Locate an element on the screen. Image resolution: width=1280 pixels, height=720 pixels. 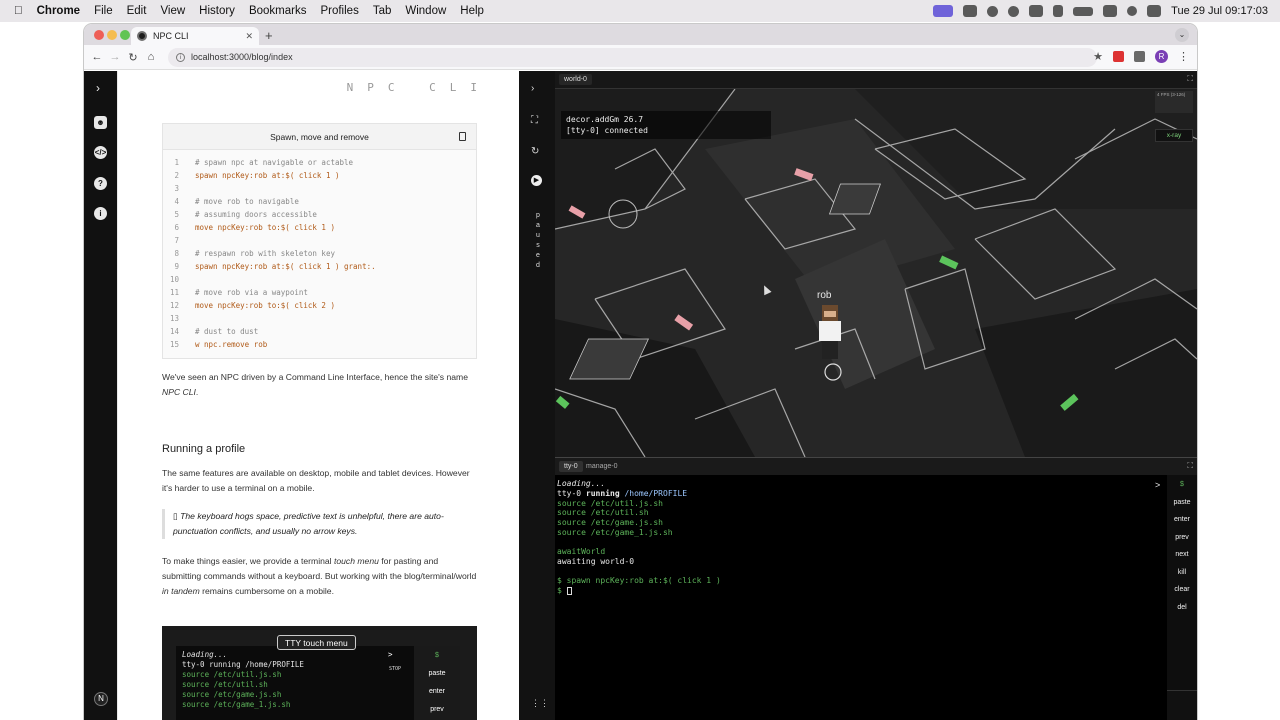
tty-image-line: source /etc/game_1.js.sh is located at coordinates (236, 704).